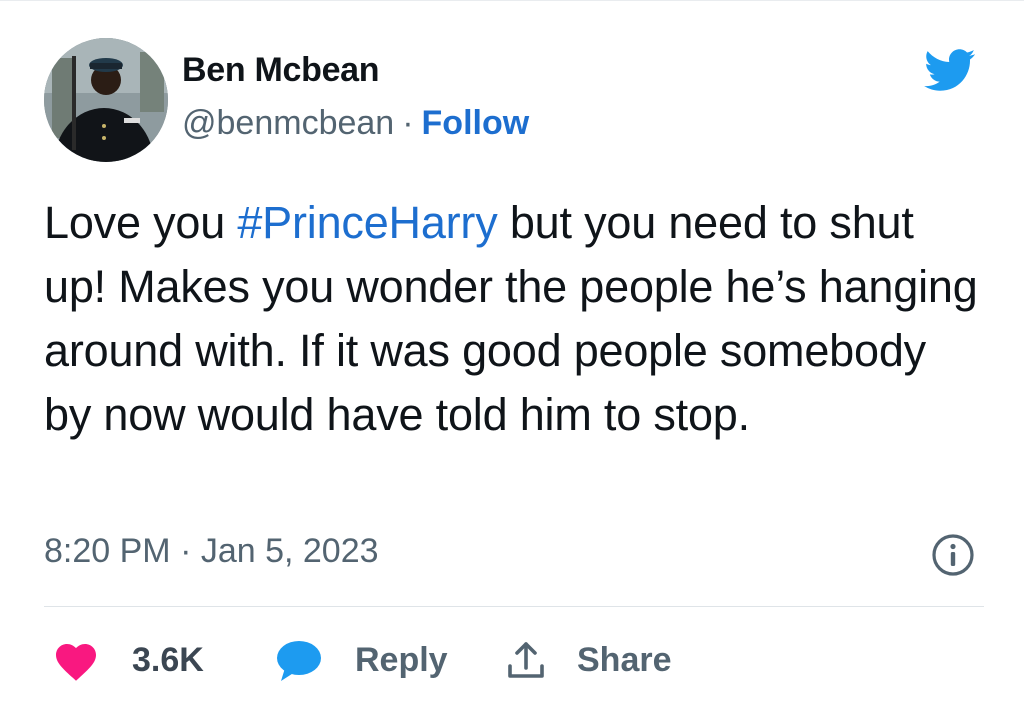 The height and width of the screenshot is (709, 1024). Describe the element at coordinates (367, 222) in the screenshot. I see `hashtag-link: #PrinceHarry` at that location.